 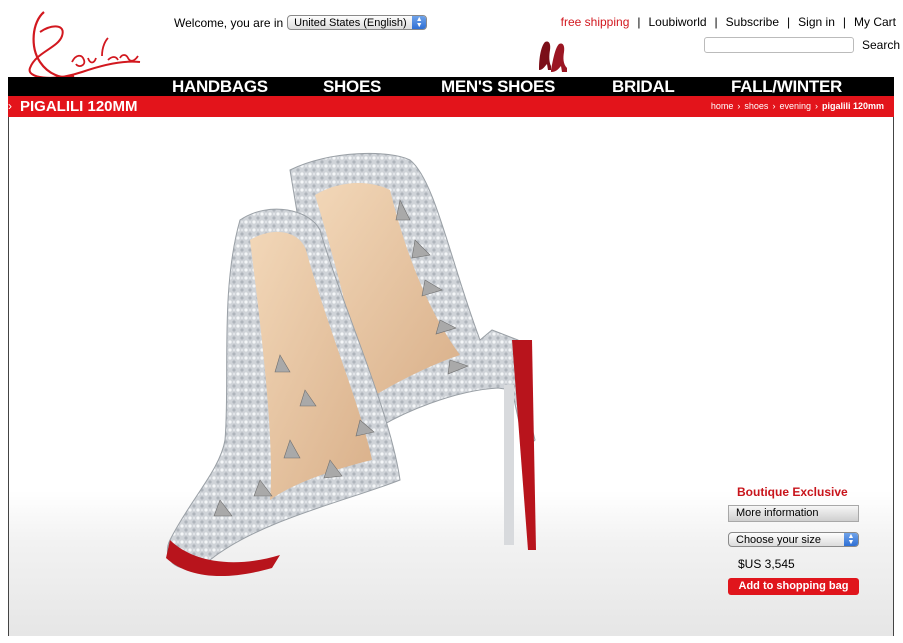 What do you see at coordinates (350, 22) in the screenshot?
I see `locale-value: United States (English)` at bounding box center [350, 22].